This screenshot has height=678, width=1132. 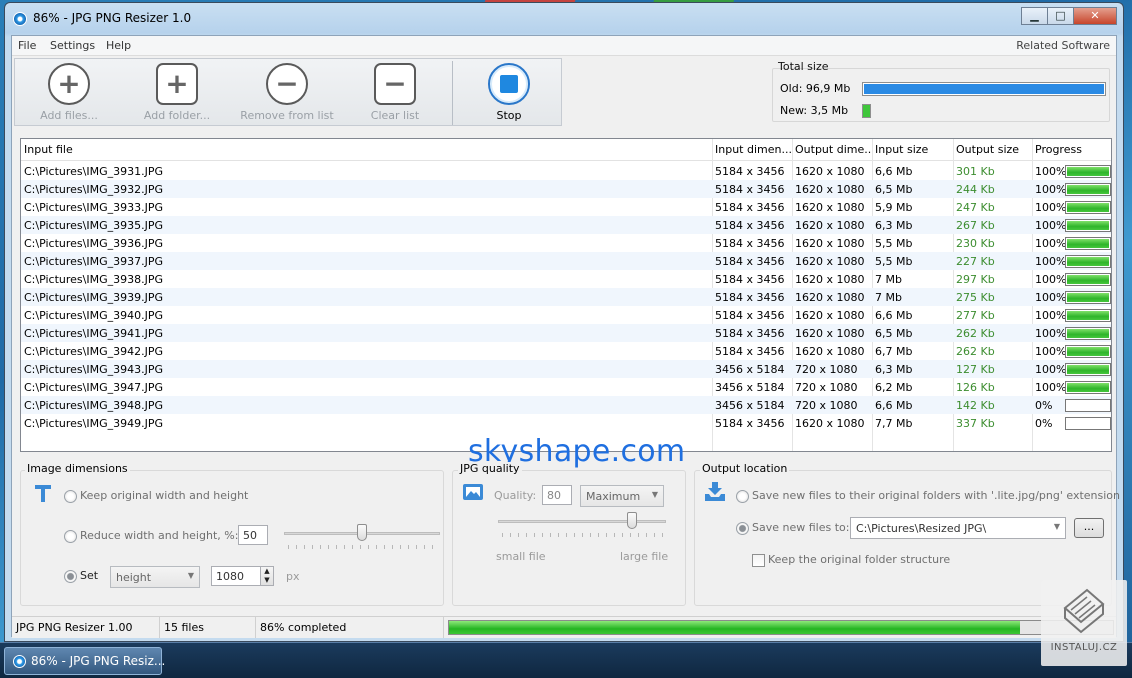 What do you see at coordinates (975, 405) in the screenshot?
I see `cell-out-size: 142 Kb` at bounding box center [975, 405].